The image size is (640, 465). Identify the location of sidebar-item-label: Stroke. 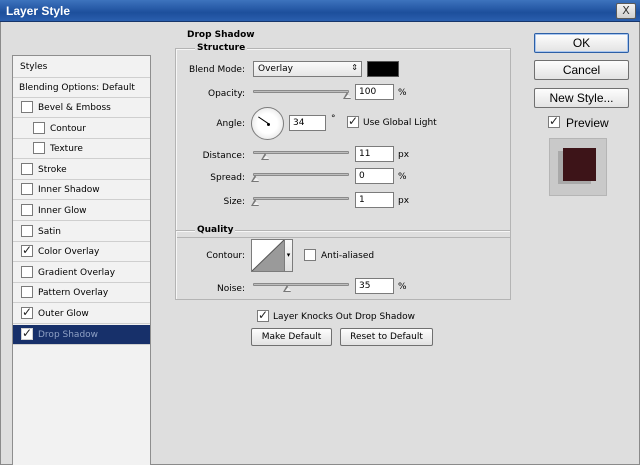
(52, 169).